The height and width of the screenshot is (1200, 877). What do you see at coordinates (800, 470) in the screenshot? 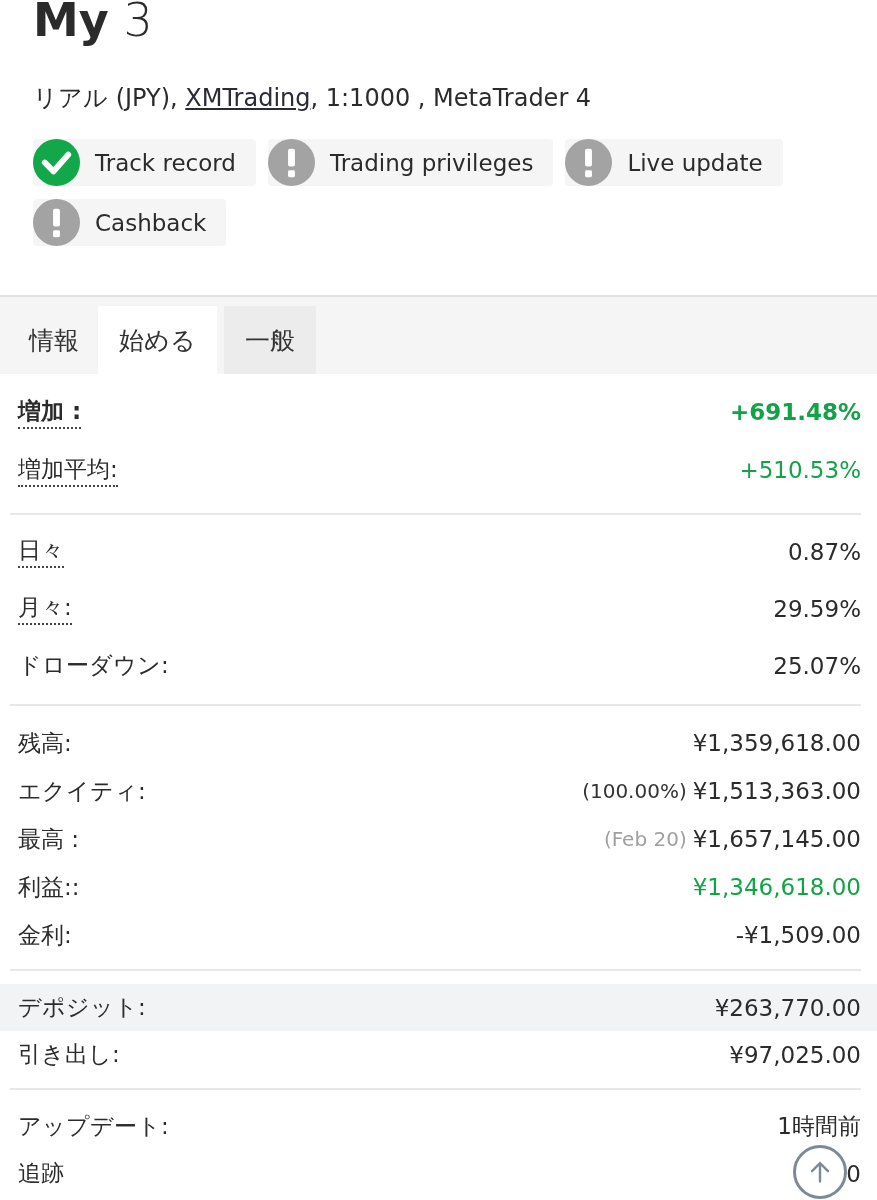
I see `stat-value: +510.53%` at bounding box center [800, 470].